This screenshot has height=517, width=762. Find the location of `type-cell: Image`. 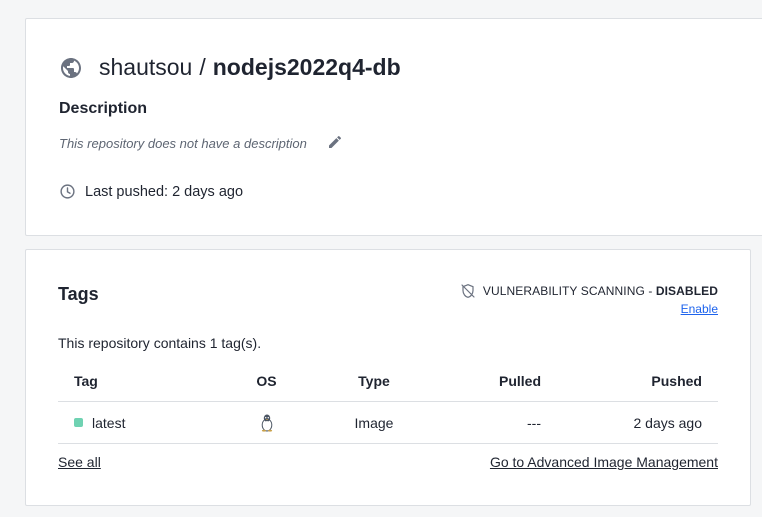

type-cell: Image is located at coordinates (374, 422).